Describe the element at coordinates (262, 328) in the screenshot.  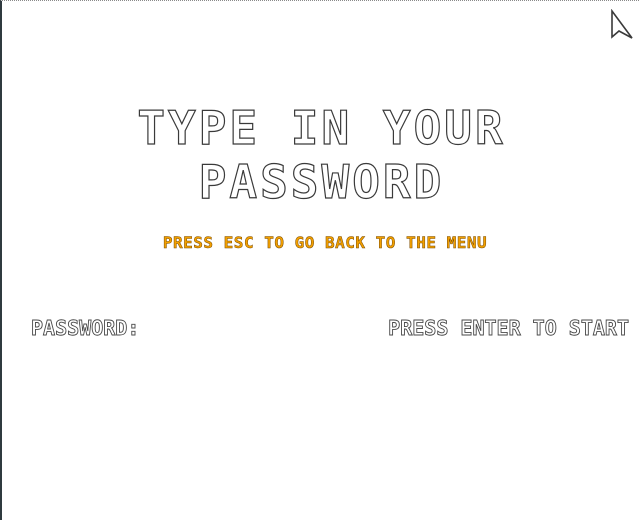
I see `password-input` at that location.